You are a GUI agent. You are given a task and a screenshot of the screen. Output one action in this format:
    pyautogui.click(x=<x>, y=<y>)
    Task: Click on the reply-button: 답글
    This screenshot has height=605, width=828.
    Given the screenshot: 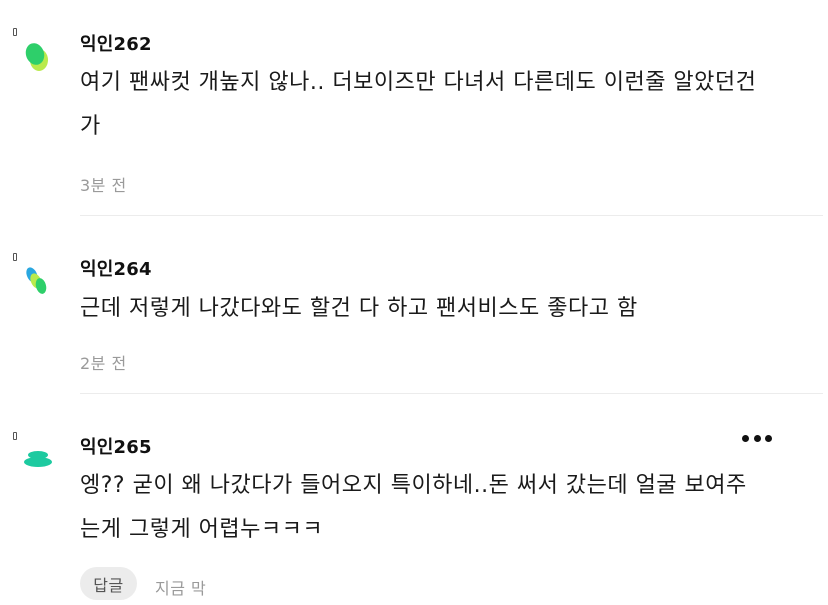 What is the action you would take?
    pyautogui.click(x=108, y=583)
    